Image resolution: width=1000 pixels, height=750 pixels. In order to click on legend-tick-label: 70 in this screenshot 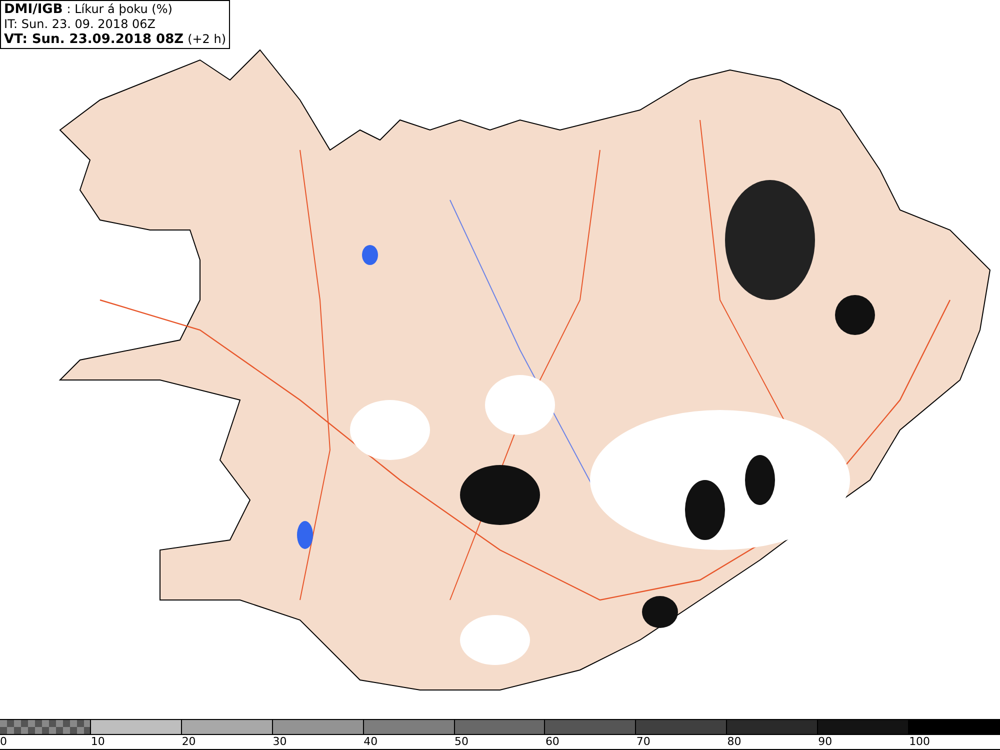, I will do `click(644, 742)`.